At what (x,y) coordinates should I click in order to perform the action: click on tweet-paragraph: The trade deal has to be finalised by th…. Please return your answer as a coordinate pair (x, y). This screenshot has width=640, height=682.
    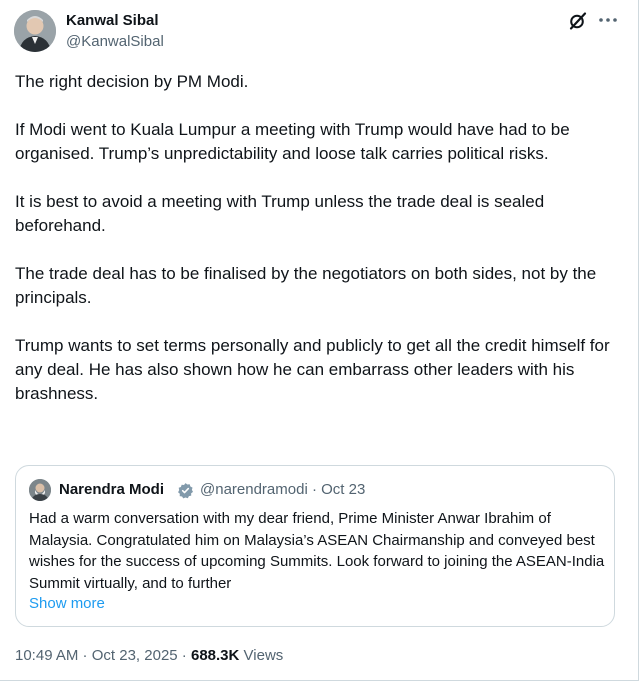
    Looking at the image, I should click on (306, 285).